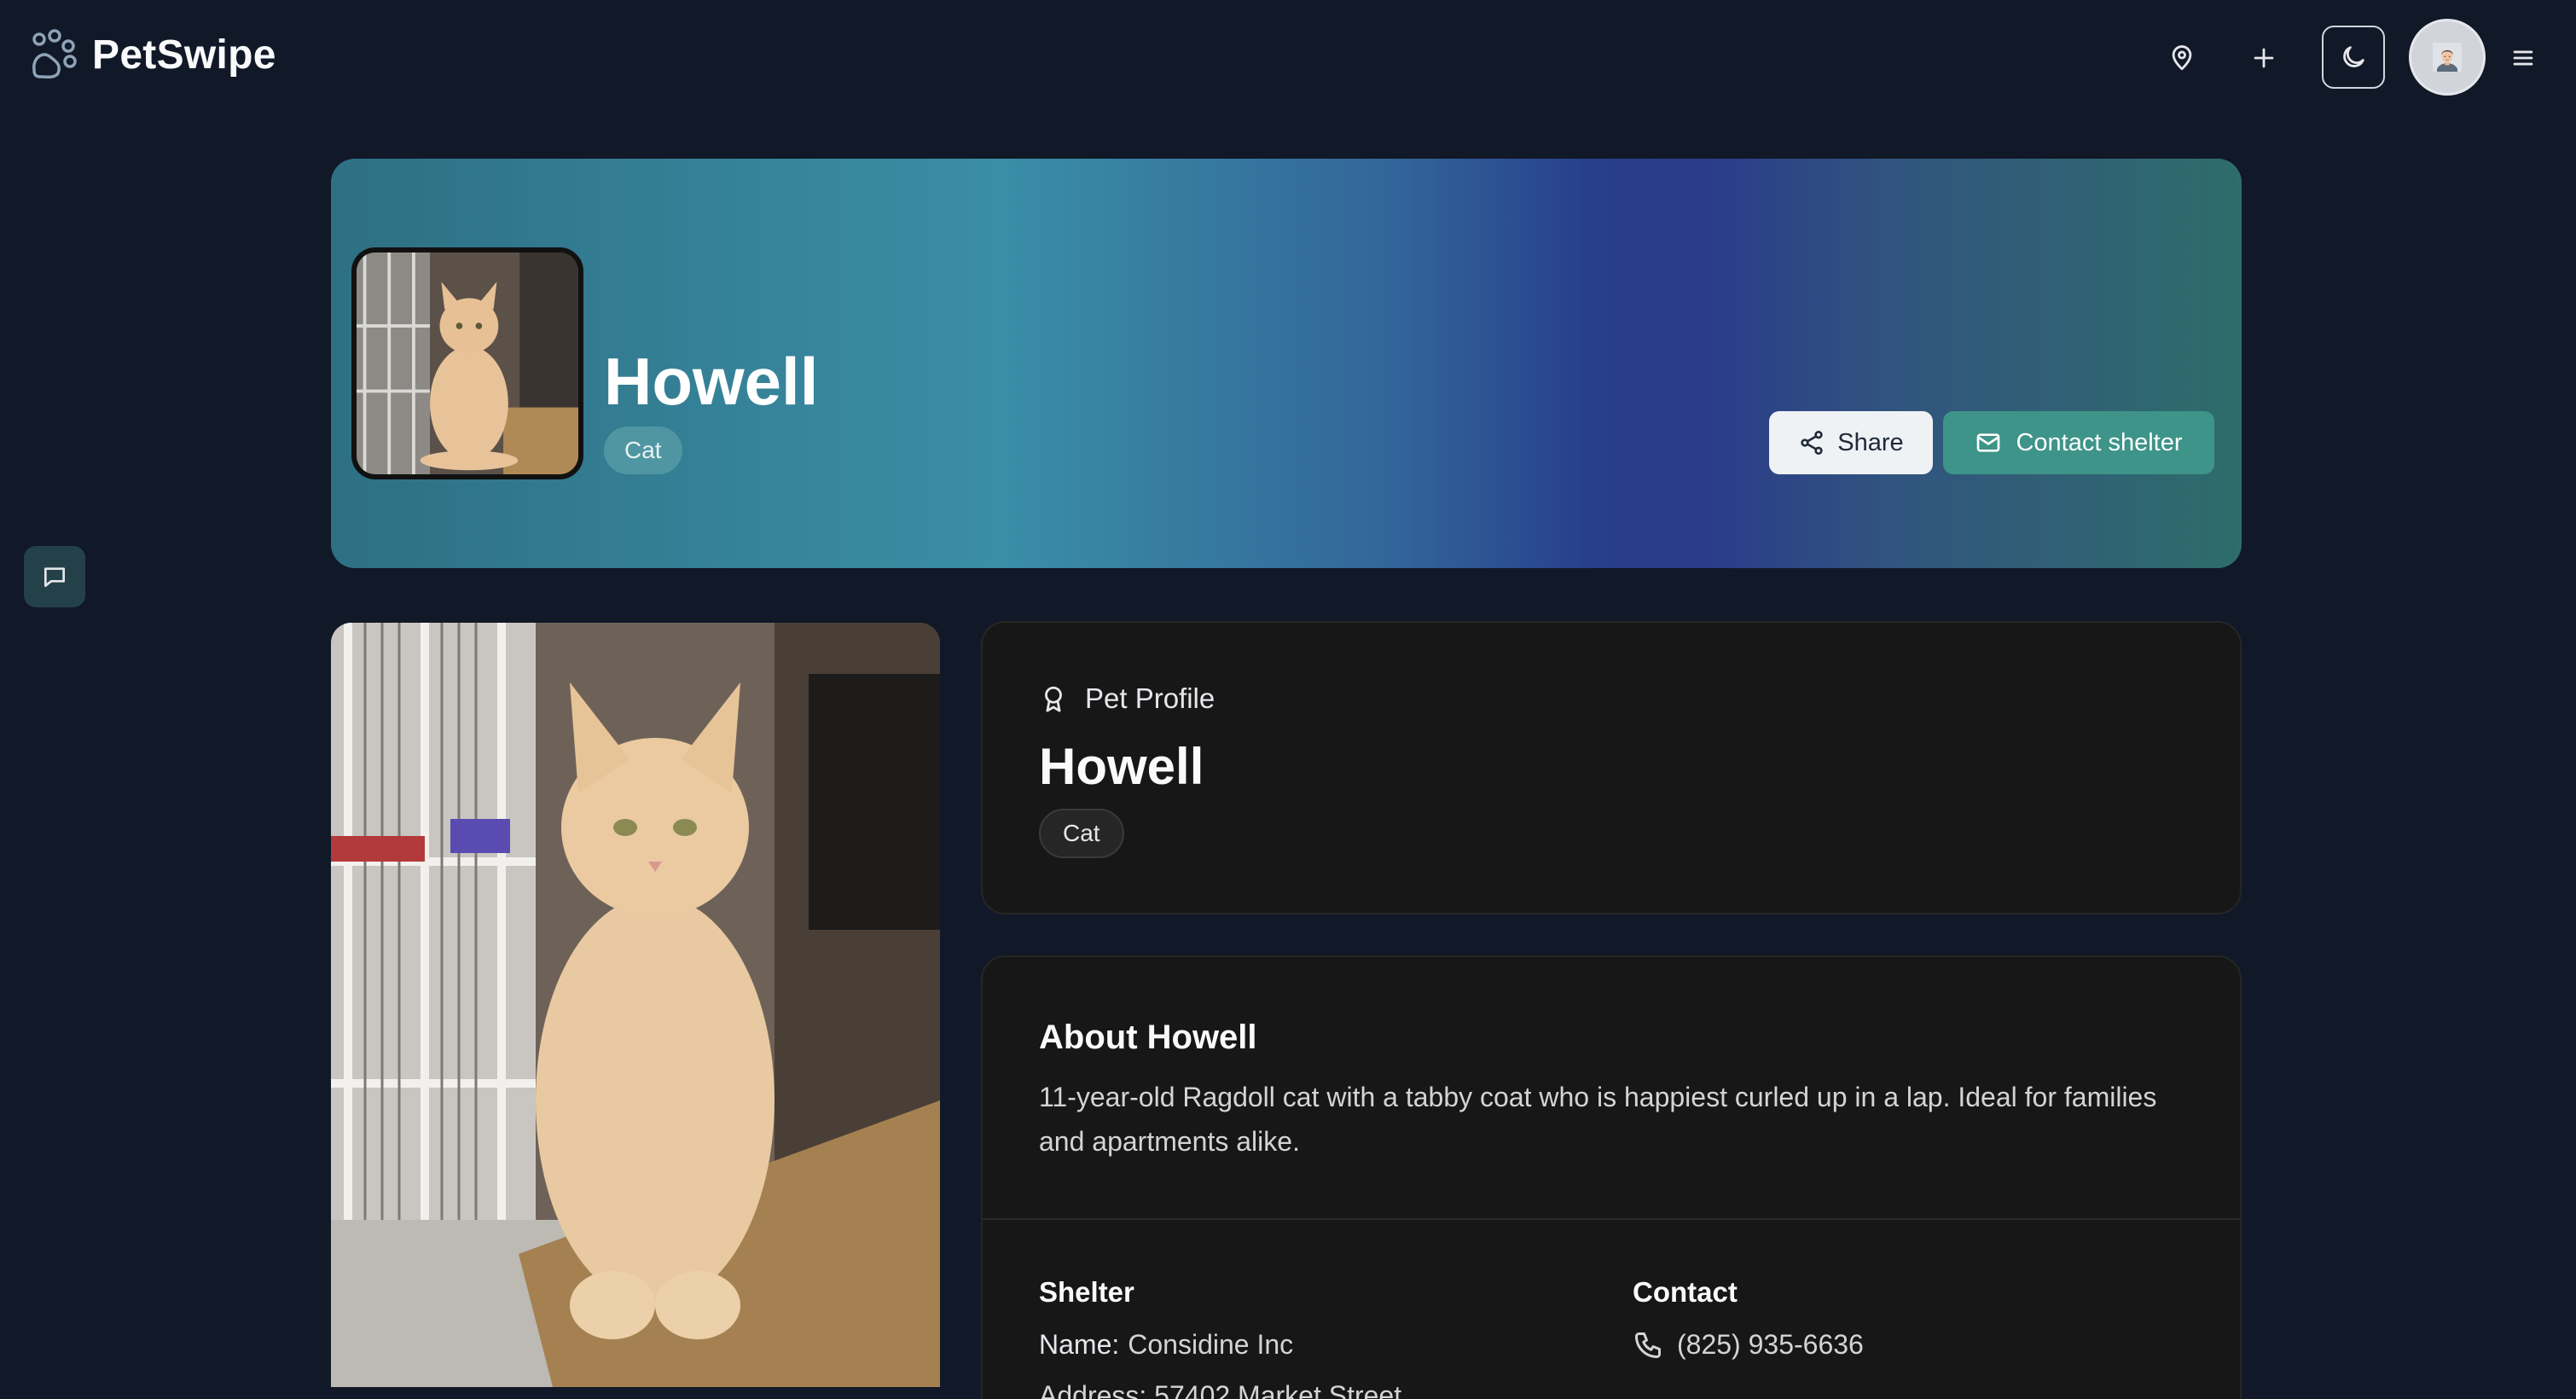 This screenshot has width=2576, height=1399. I want to click on contact-heading: Contact, so click(1685, 1292).